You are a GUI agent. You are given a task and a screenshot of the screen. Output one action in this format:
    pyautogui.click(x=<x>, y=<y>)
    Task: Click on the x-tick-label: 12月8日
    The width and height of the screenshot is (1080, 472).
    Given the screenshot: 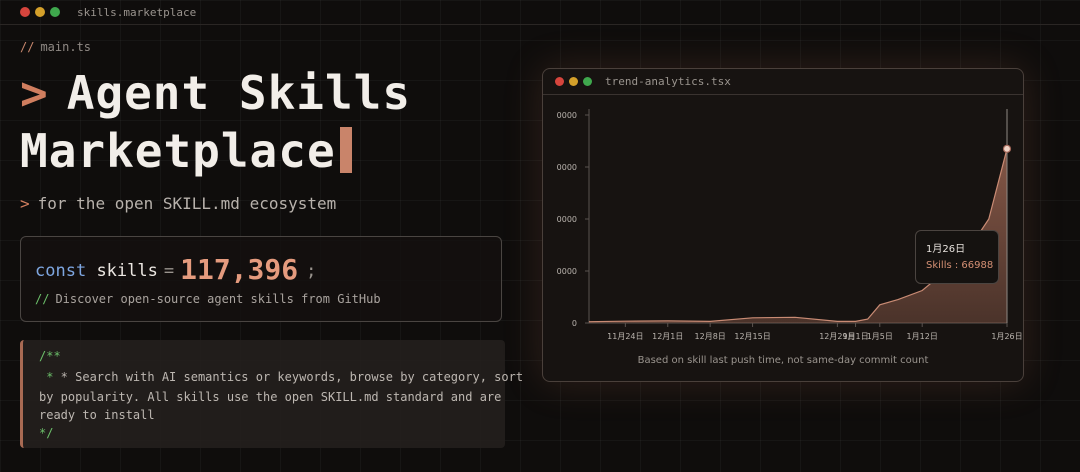 What is the action you would take?
    pyautogui.click(x=710, y=336)
    